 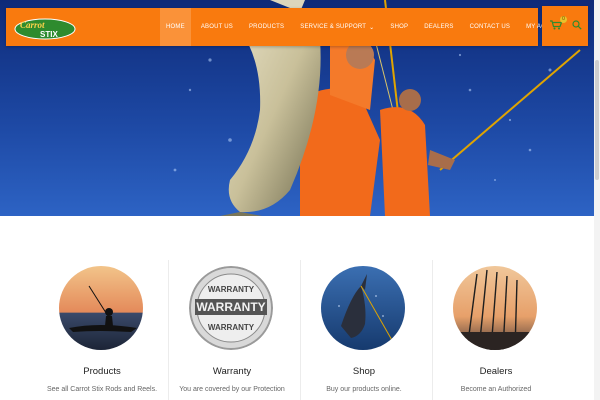 I want to click on nav-home-label: HOME, so click(x=175, y=27).